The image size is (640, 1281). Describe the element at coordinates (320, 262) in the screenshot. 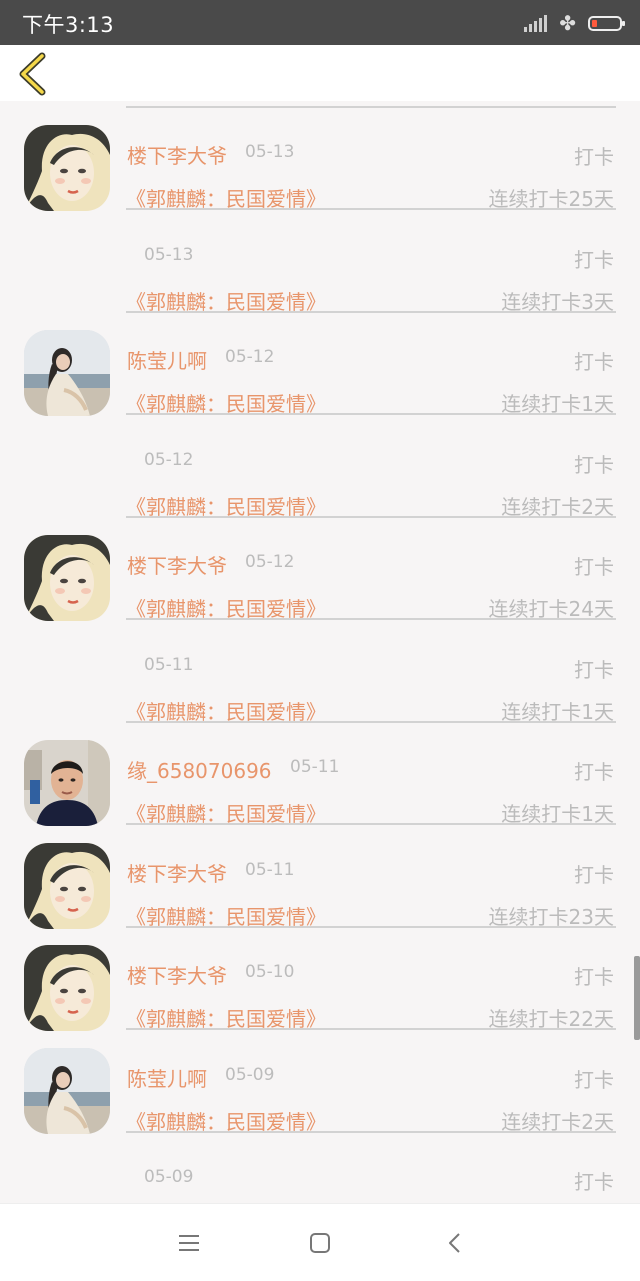

I see `checkin-row: 05-13 打卡 《郭麒麟：民国爱情》 连续打卡3天` at that location.